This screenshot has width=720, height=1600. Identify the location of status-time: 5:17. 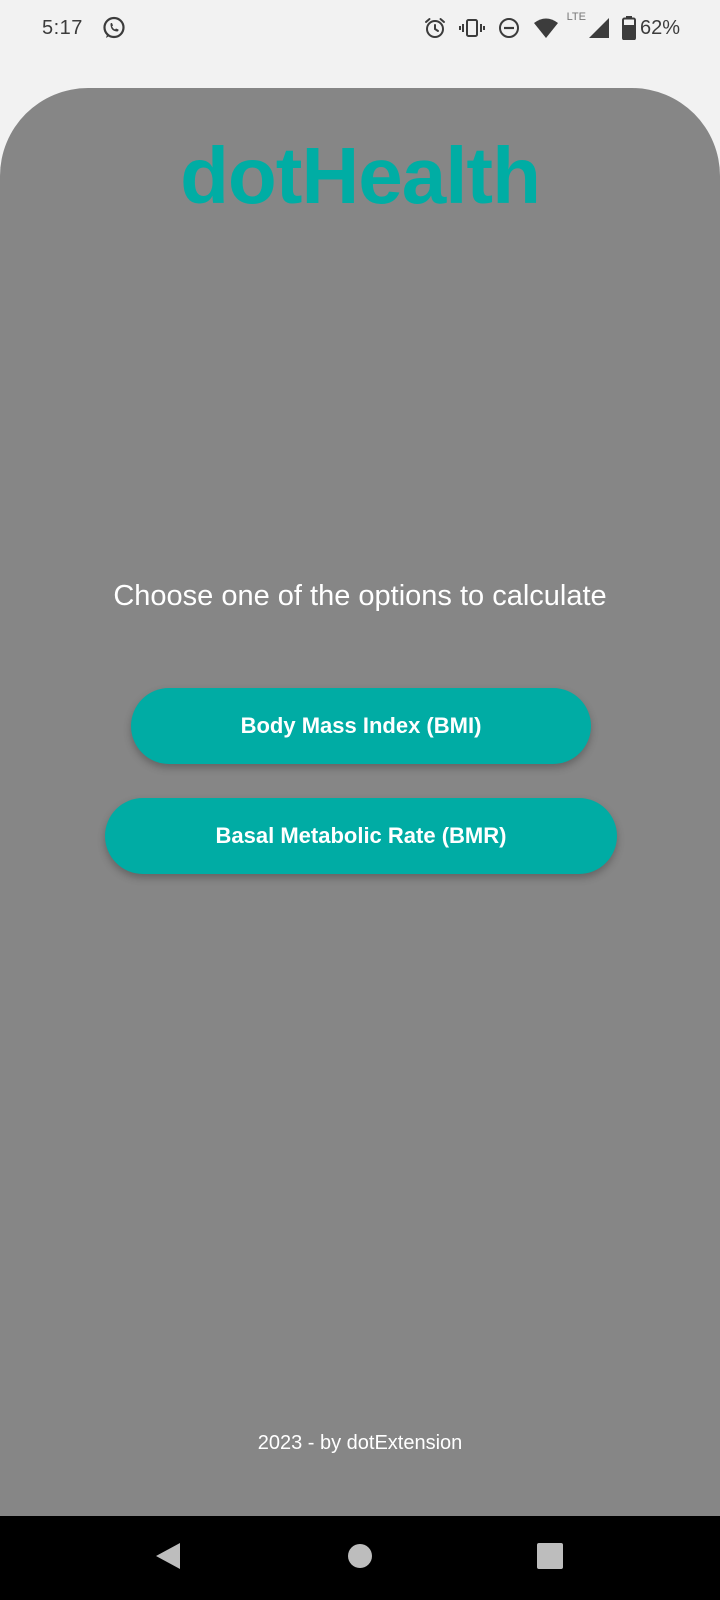
(62, 27).